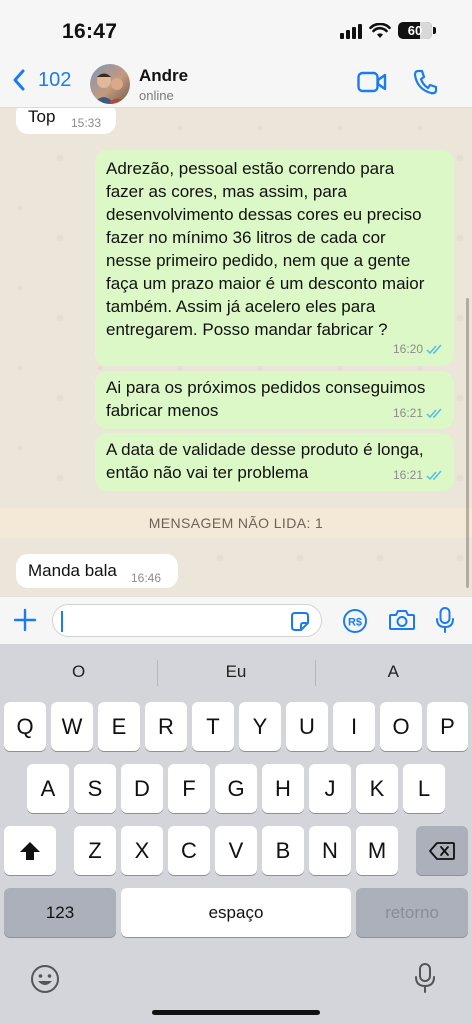 Image resolution: width=472 pixels, height=1024 pixels. What do you see at coordinates (213, 726) in the screenshot?
I see `key-t: T` at bounding box center [213, 726].